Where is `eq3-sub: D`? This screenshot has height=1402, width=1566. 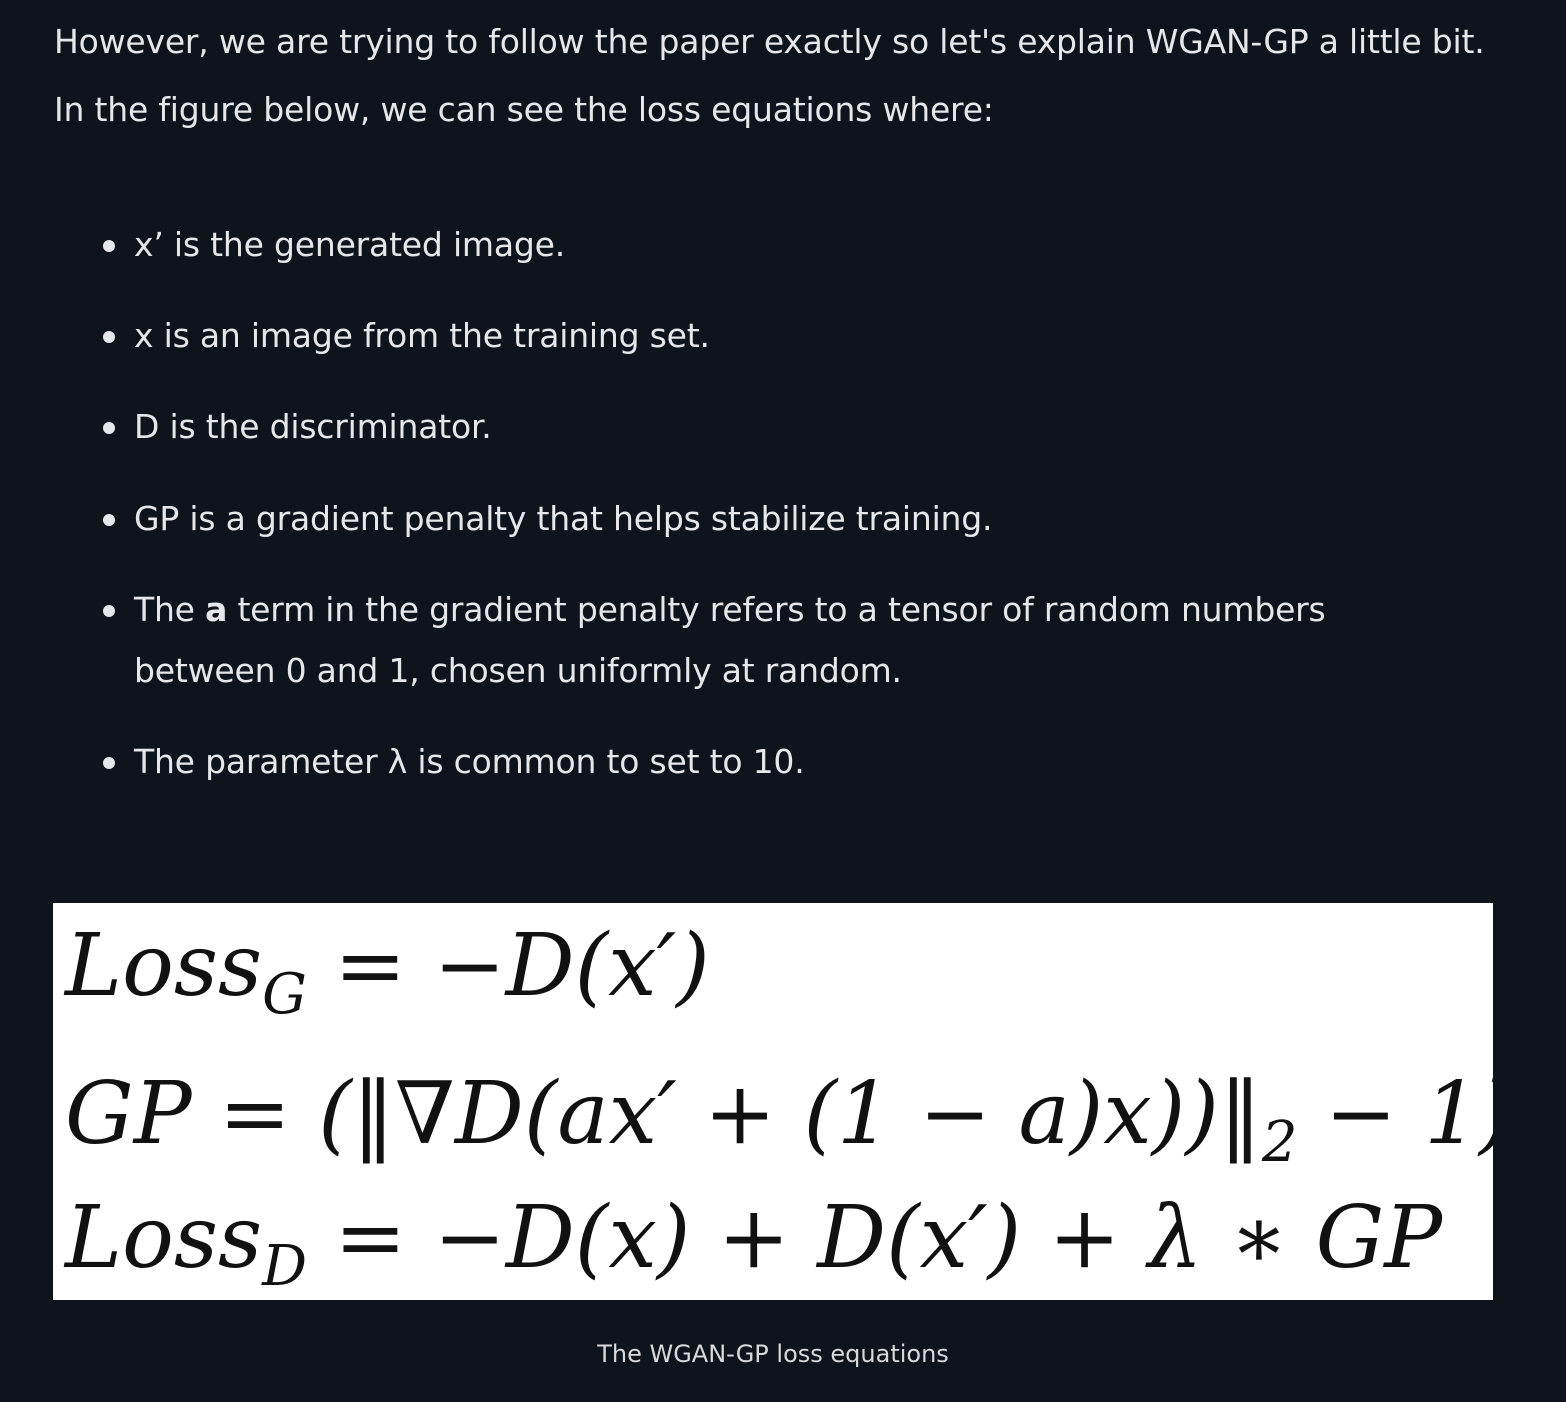
eq3-sub: D is located at coordinates (285, 1266).